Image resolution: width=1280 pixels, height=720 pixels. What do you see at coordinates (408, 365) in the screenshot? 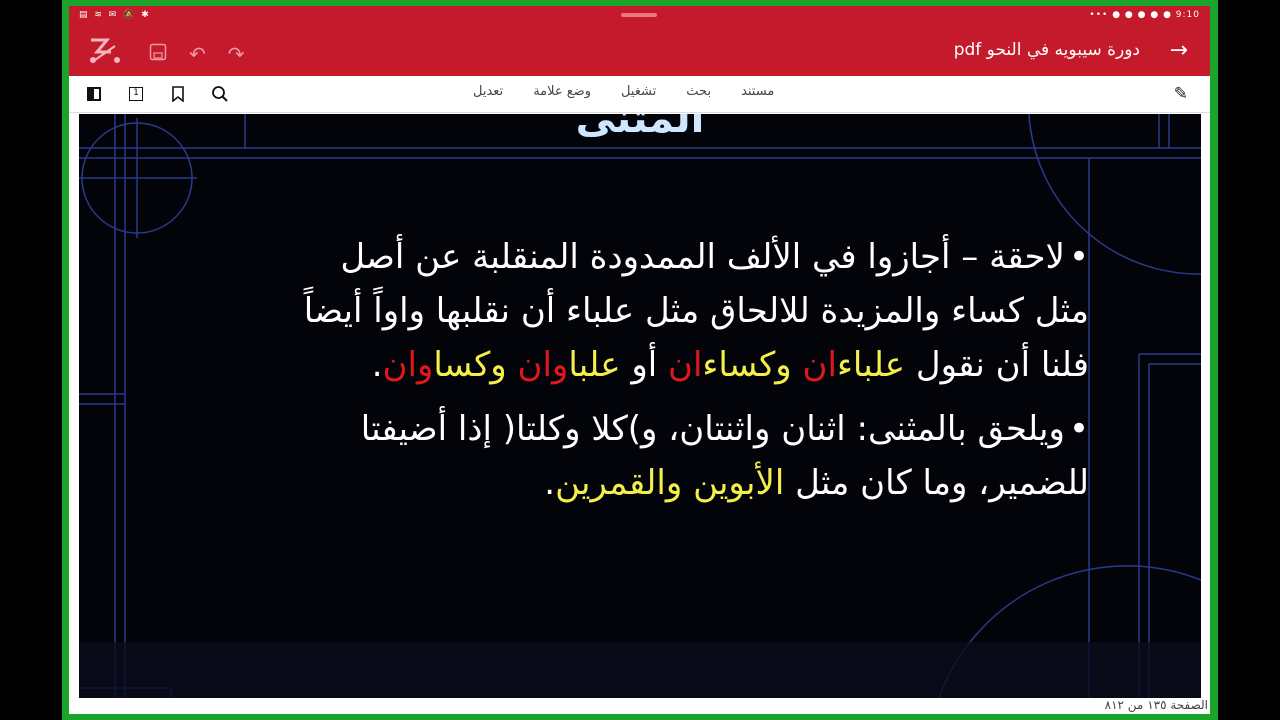
I see `p1-word4-red: وان` at bounding box center [408, 365].